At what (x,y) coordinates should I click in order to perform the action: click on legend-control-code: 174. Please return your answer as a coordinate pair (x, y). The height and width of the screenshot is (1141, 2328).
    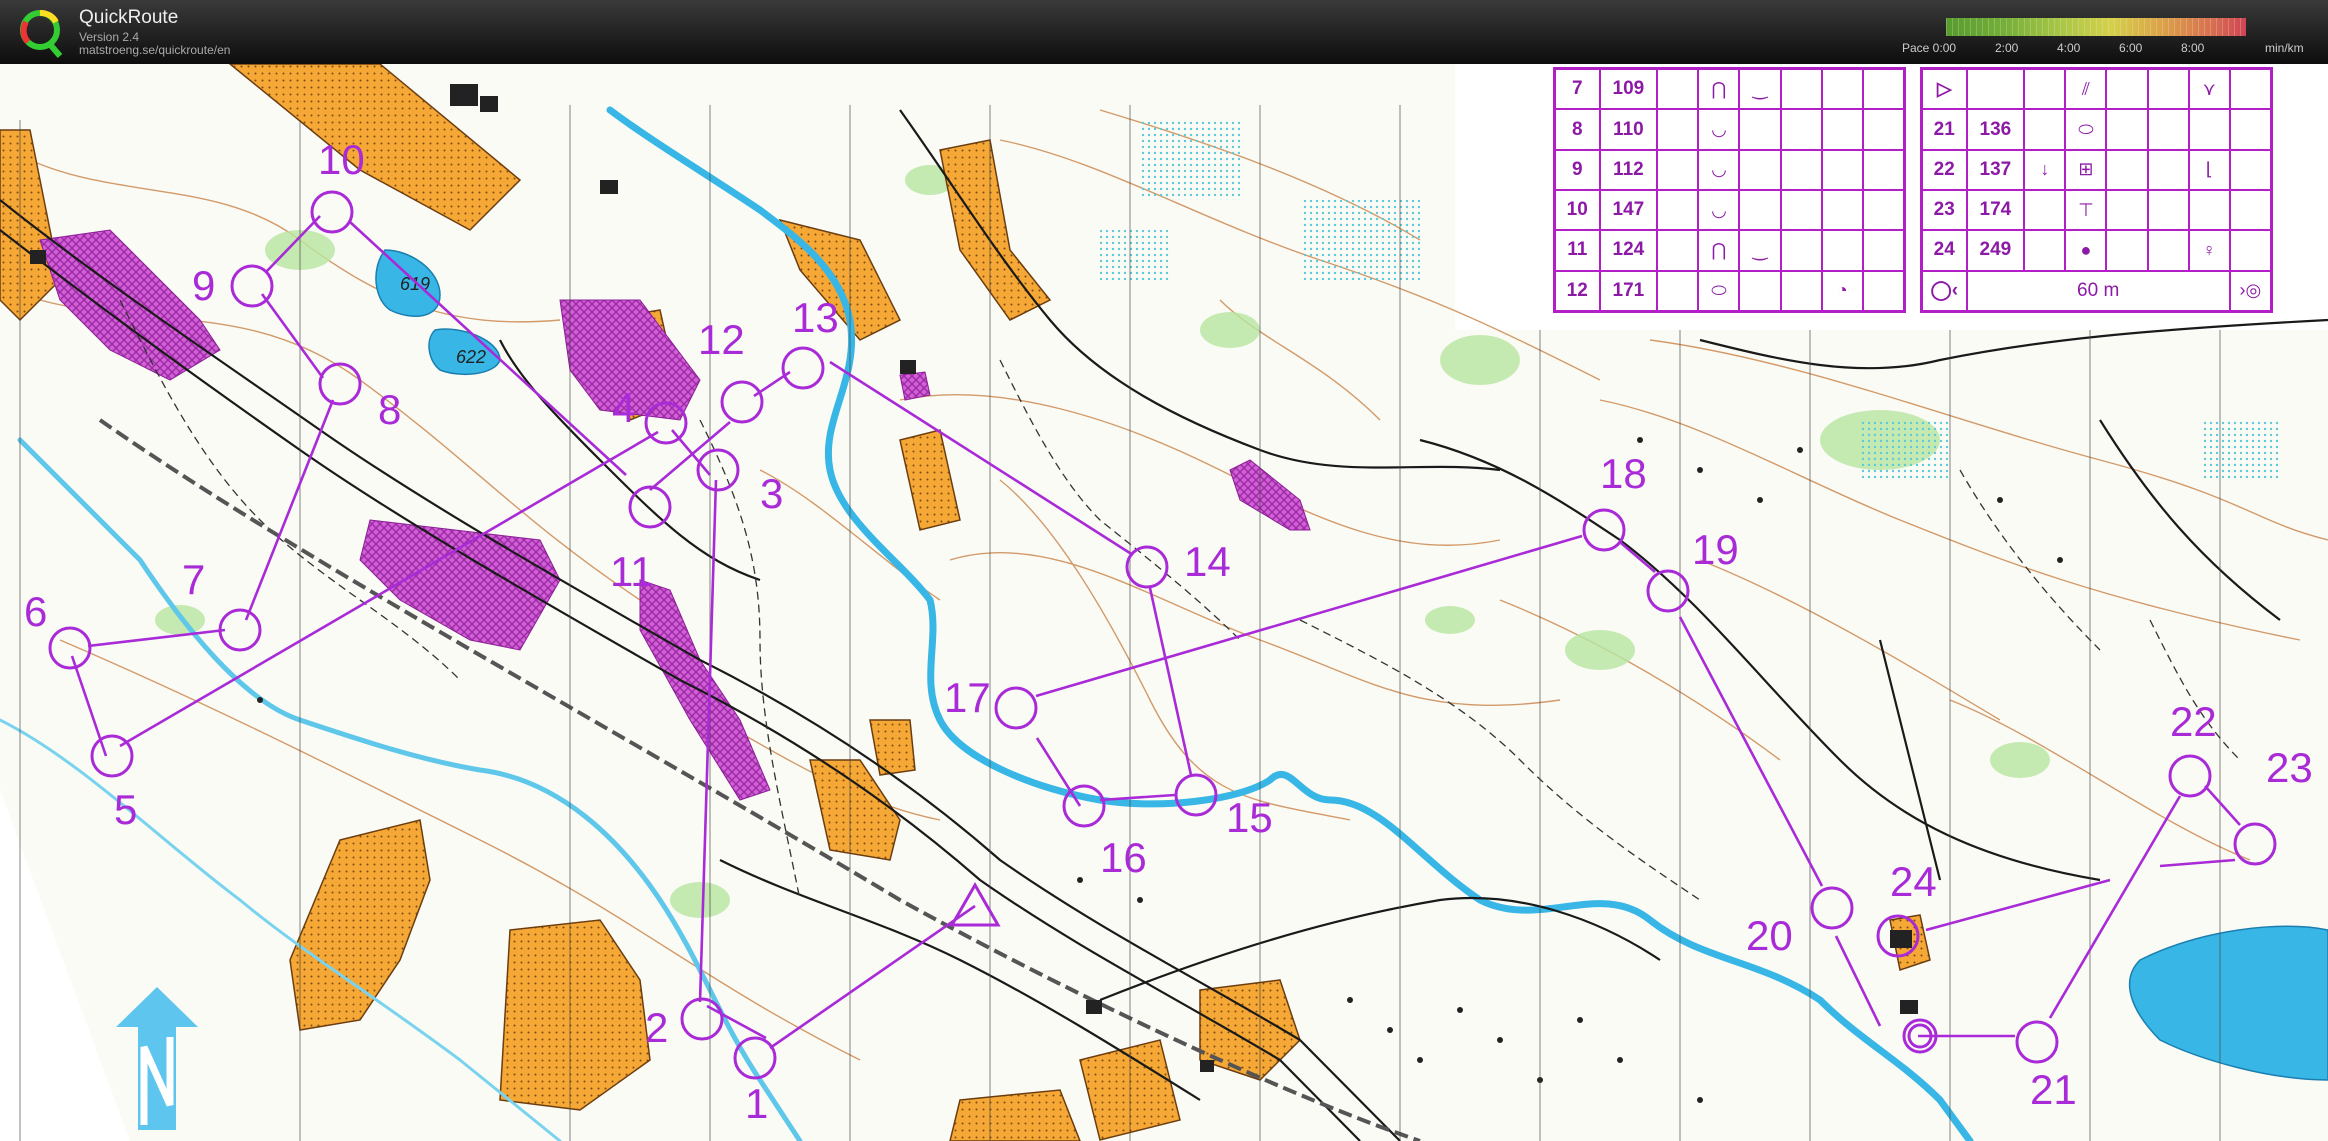
    Looking at the image, I should click on (1995, 210).